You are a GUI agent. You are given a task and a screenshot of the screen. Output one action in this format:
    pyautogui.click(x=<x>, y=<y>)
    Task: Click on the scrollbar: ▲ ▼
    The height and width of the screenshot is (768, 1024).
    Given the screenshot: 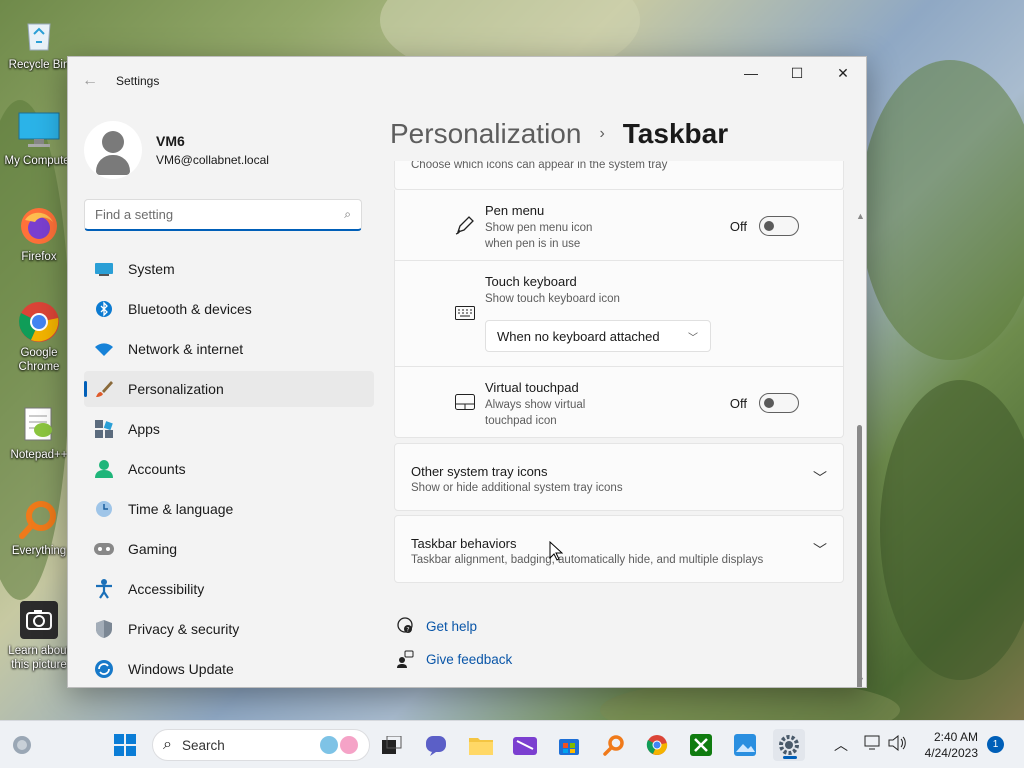 What is the action you would take?
    pyautogui.click(x=860, y=448)
    